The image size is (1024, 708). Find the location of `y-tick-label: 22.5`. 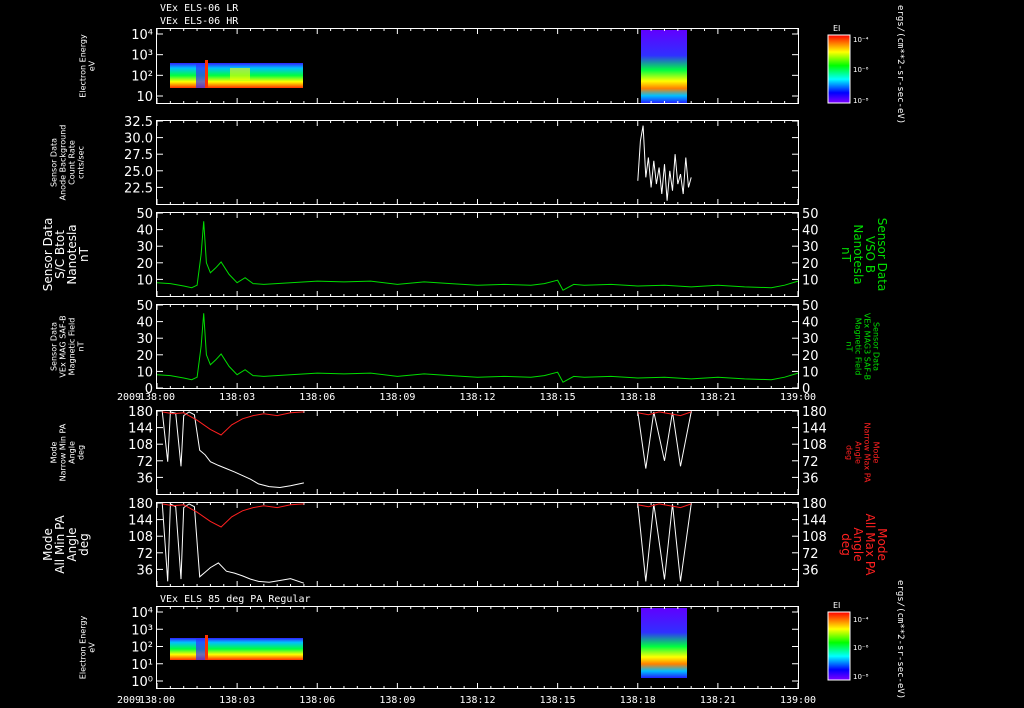

y-tick-label: 22.5 is located at coordinates (138, 188).